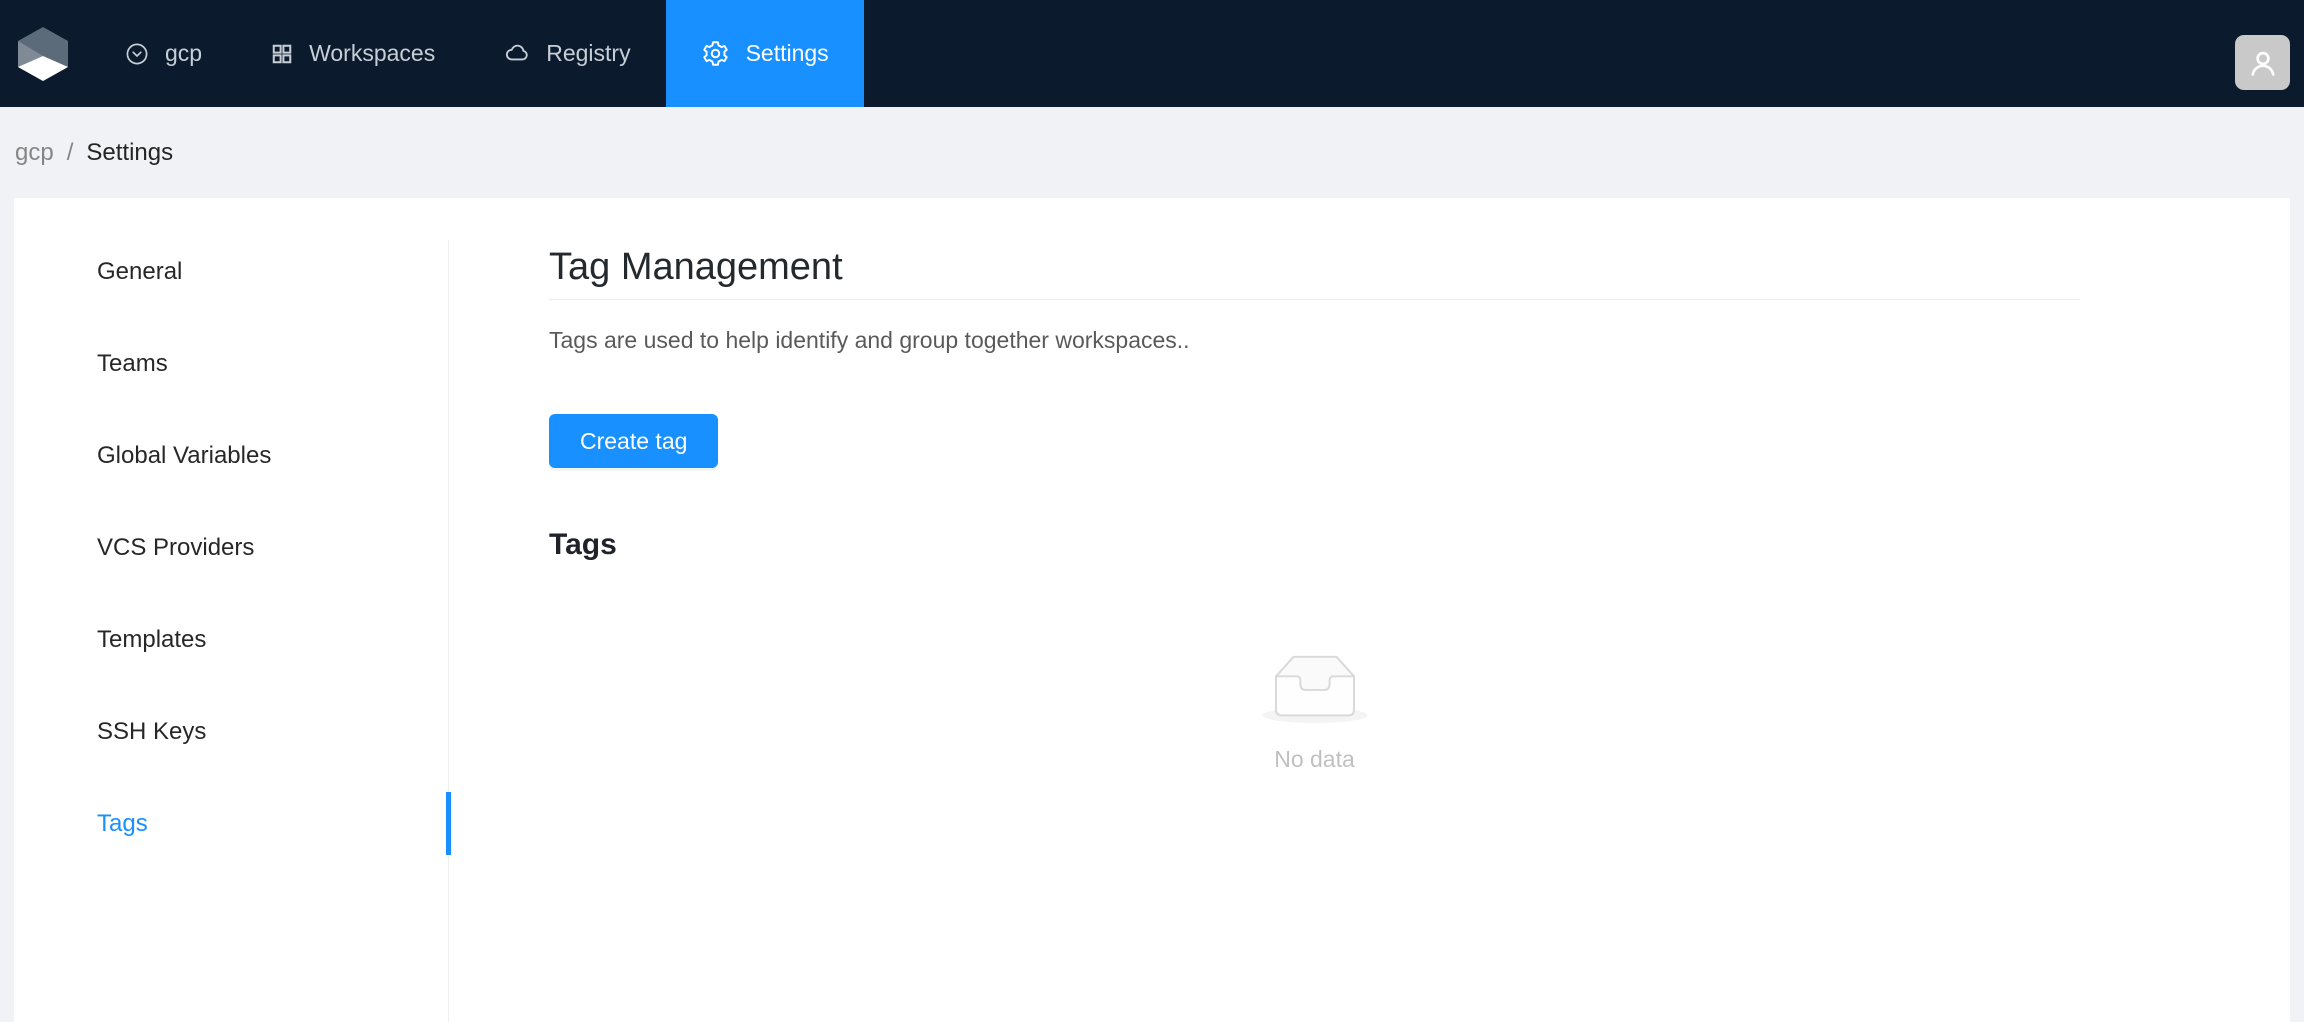  What do you see at coordinates (137, 54) in the screenshot?
I see `chevron-down-circle-icon` at bounding box center [137, 54].